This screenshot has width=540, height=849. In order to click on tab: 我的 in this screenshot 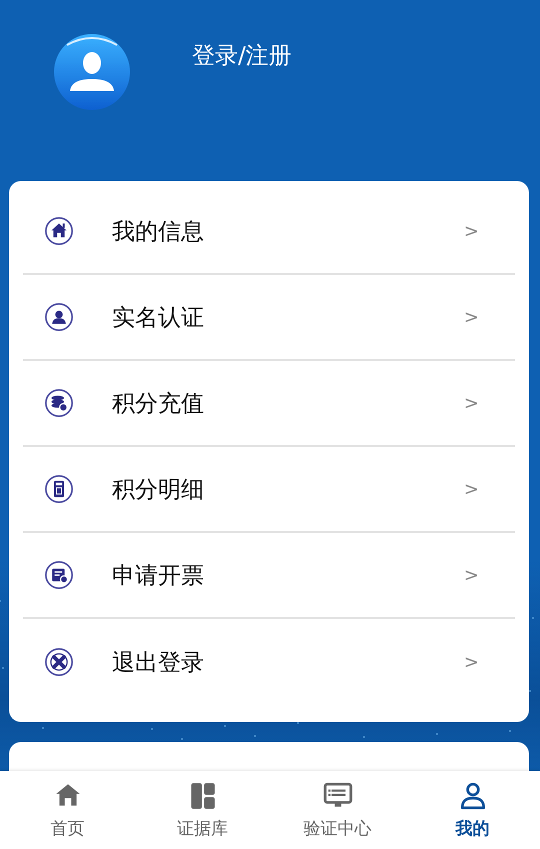, I will do `click(472, 810)`.